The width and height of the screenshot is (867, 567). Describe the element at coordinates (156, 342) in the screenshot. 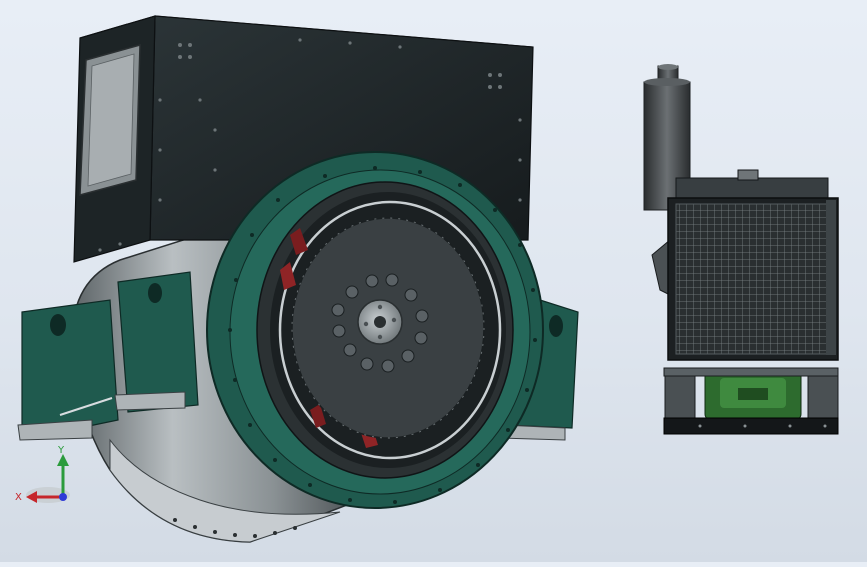

I see `mounting-foot-center` at that location.